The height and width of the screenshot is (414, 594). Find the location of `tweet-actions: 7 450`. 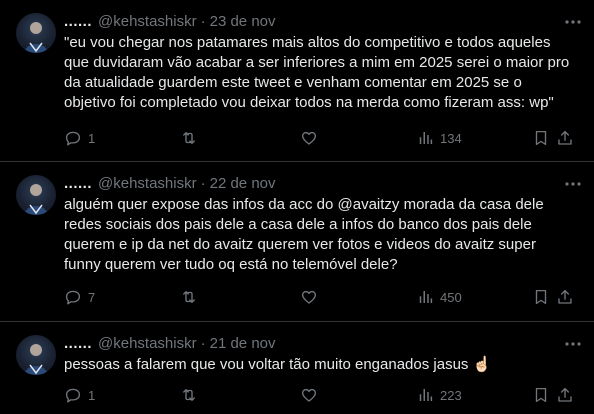

tweet-actions: 7 450 is located at coordinates (319, 297).